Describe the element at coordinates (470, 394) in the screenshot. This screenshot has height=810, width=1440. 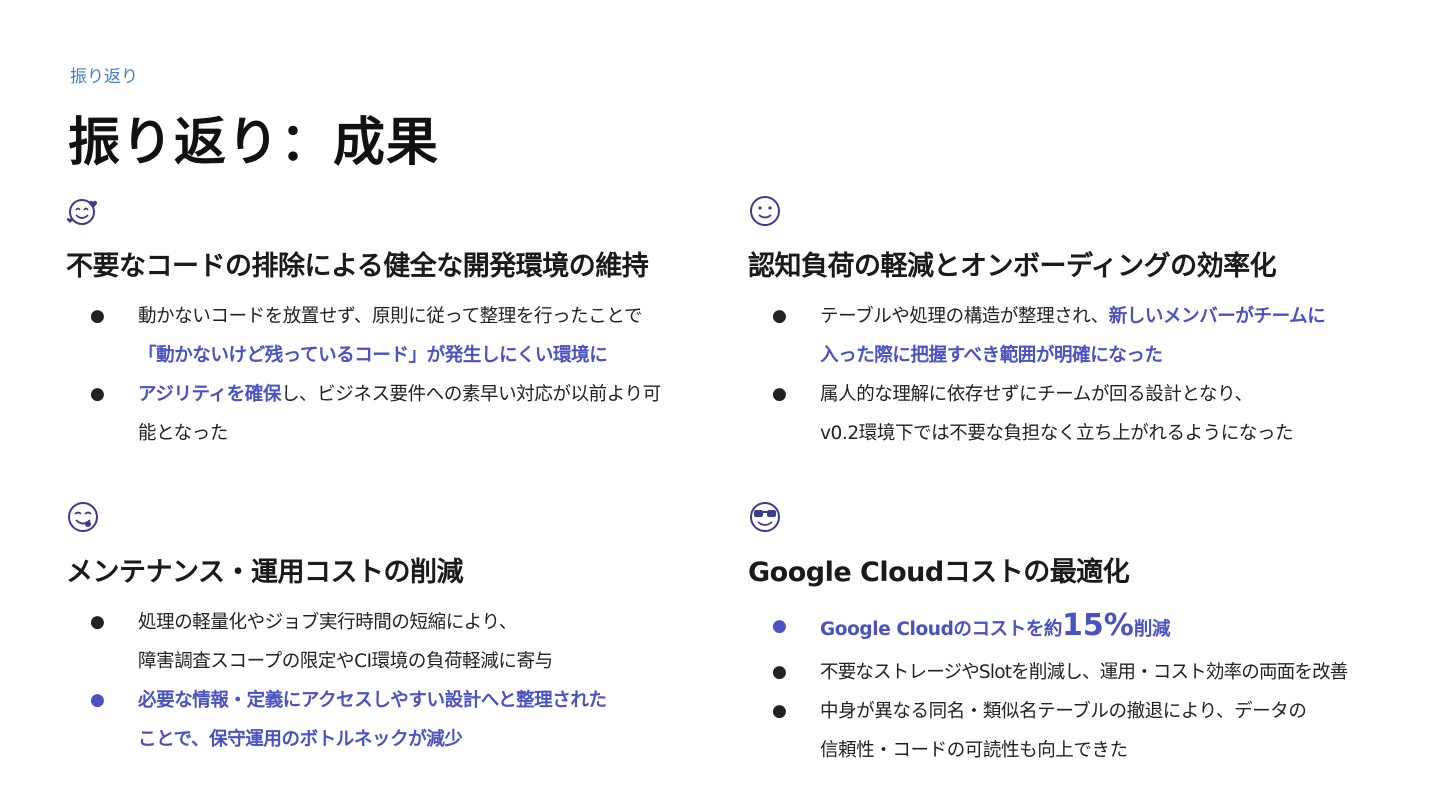
I see `bullet-rest: し、ビジネス要件への素早い対応が以前より可` at that location.